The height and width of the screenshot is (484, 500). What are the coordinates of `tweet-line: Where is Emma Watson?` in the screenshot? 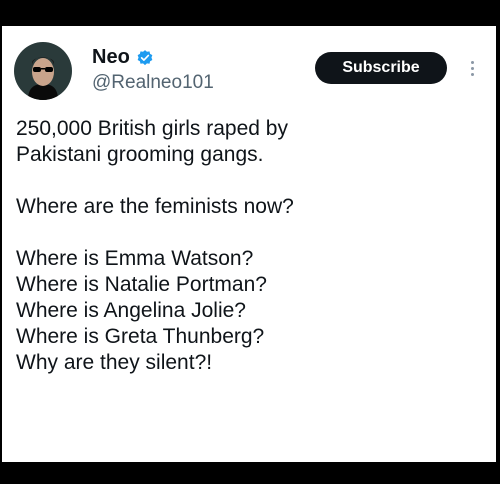 It's located at (135, 258).